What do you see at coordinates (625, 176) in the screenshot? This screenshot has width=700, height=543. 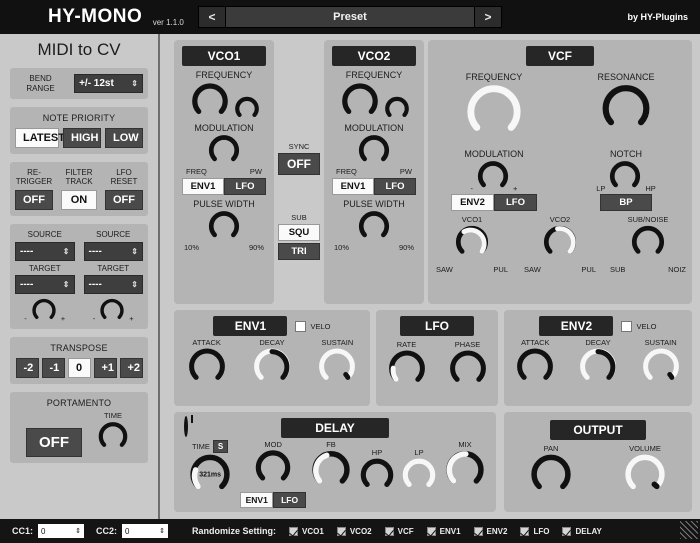 I see `vcf-notch-knob` at bounding box center [625, 176].